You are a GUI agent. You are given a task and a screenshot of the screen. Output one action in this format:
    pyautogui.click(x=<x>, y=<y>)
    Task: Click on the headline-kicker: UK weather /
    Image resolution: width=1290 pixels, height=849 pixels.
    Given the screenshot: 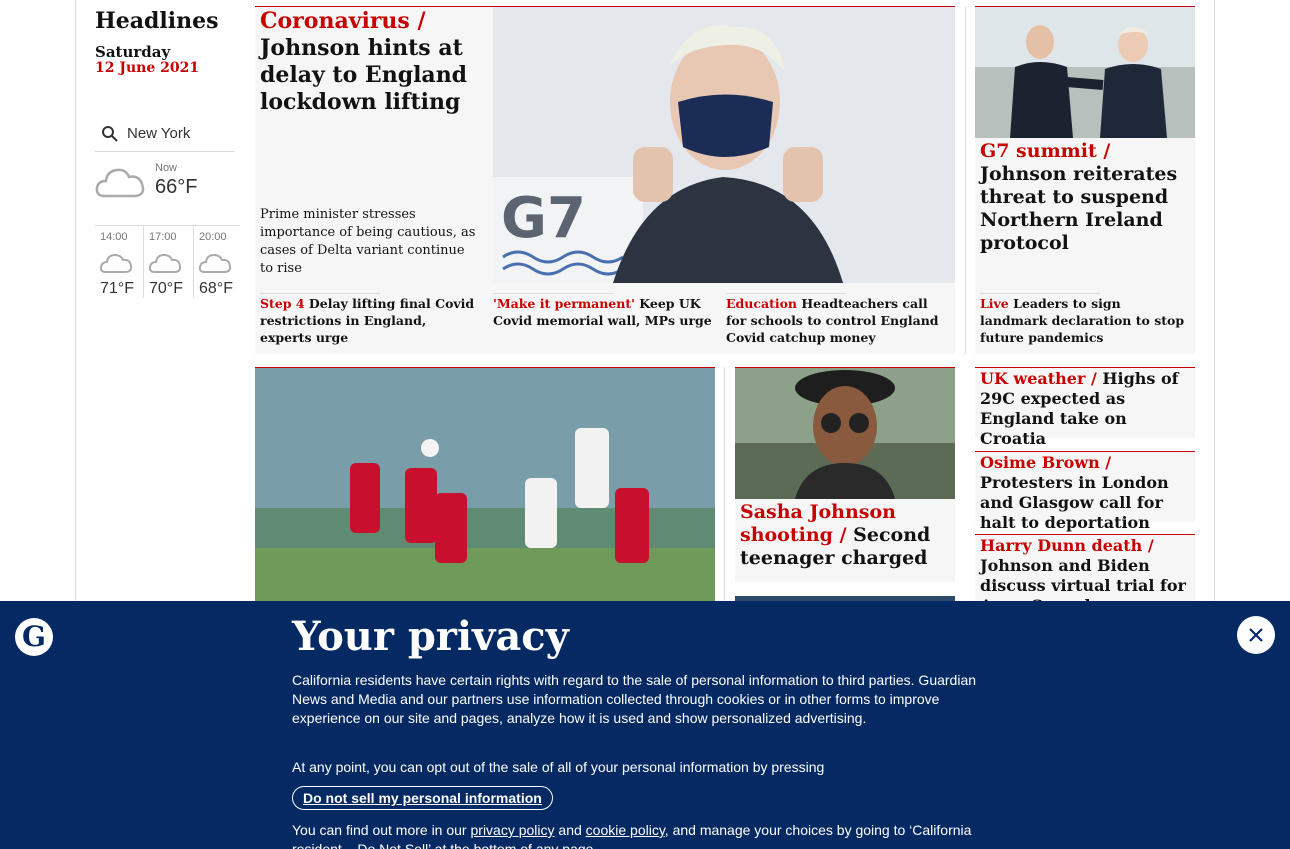 What is the action you would take?
    pyautogui.click(x=1038, y=378)
    